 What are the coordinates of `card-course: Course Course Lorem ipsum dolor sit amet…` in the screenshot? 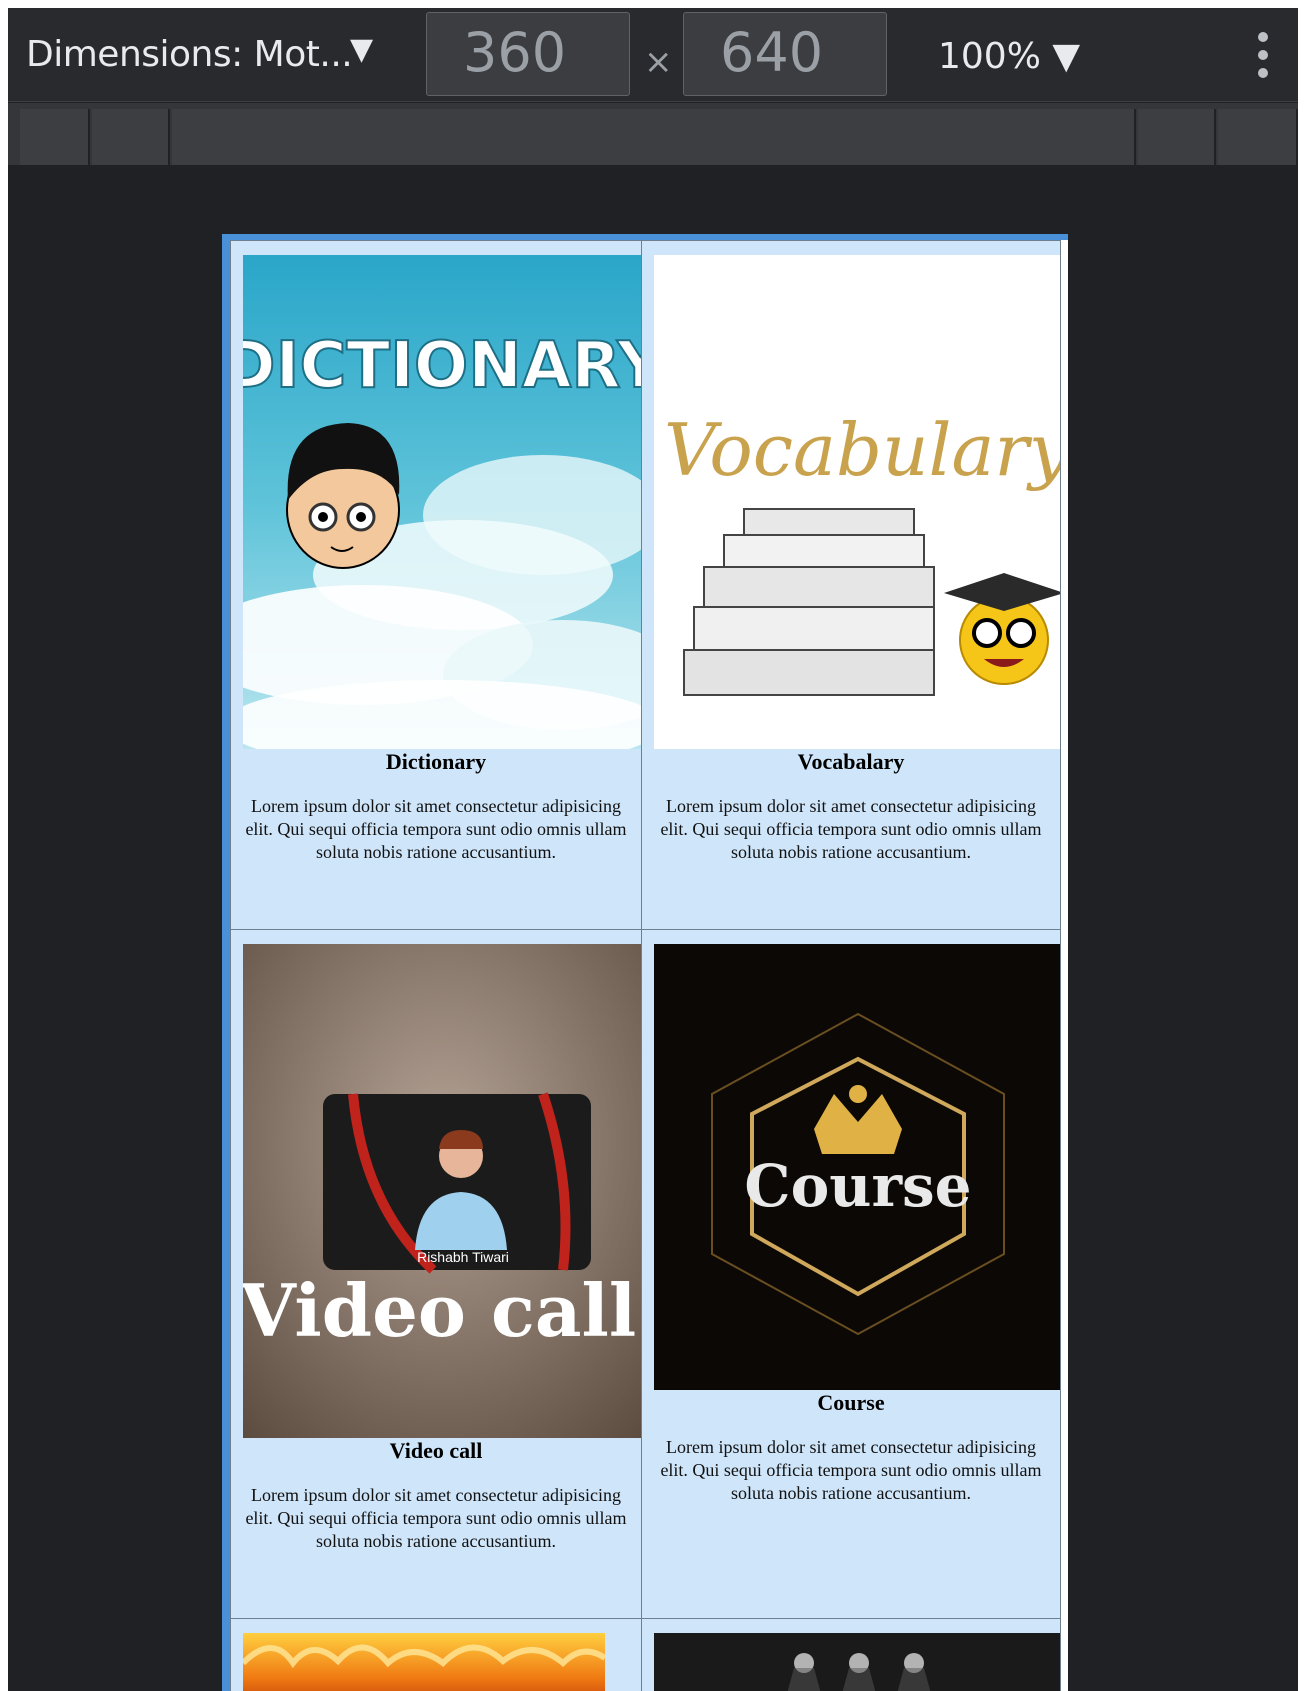 It's located at (851, 1274).